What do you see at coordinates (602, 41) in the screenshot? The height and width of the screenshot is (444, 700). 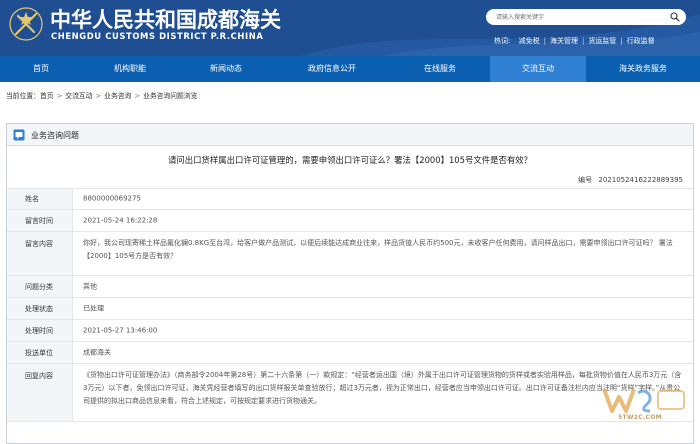 I see `hot-word-link: 货运监管` at bounding box center [602, 41].